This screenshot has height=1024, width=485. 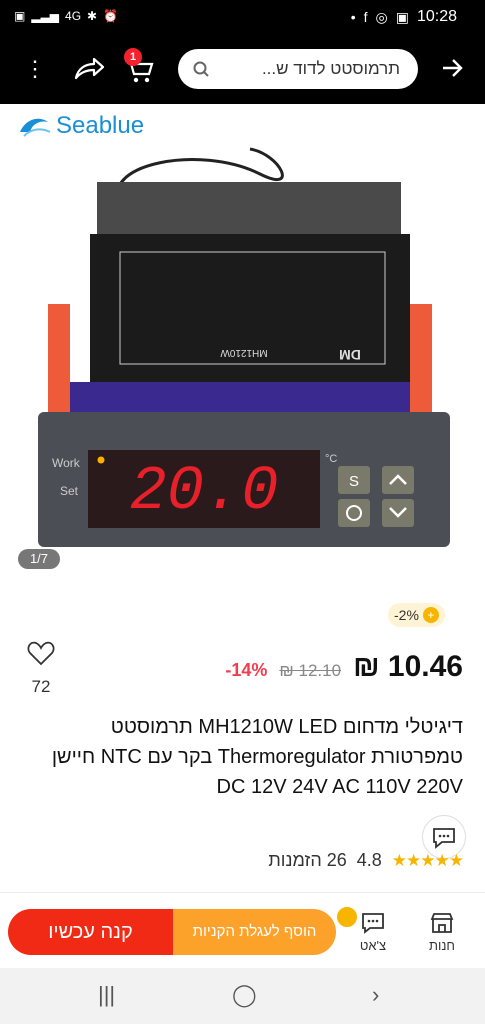 What do you see at coordinates (369, 860) in the screenshot?
I see `rating-value: 4.8` at bounding box center [369, 860].